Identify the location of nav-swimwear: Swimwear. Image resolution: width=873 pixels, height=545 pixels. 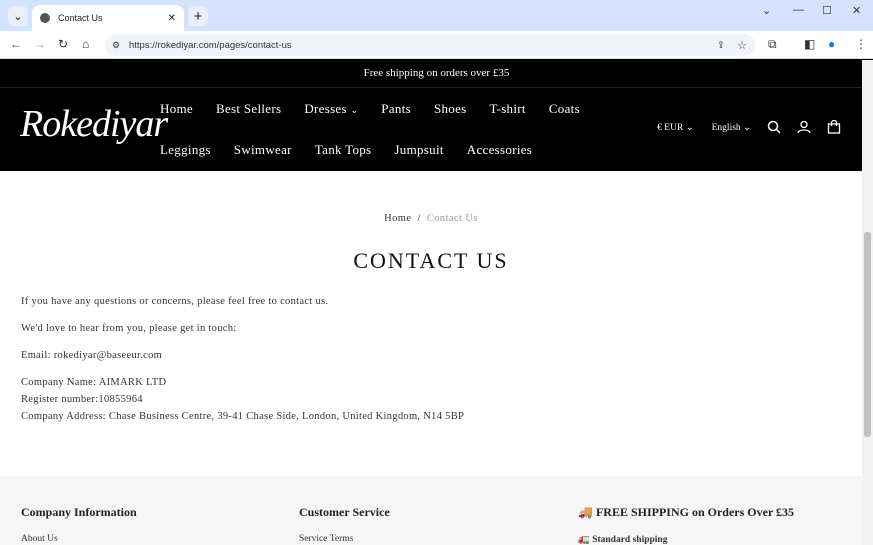
(263, 150).